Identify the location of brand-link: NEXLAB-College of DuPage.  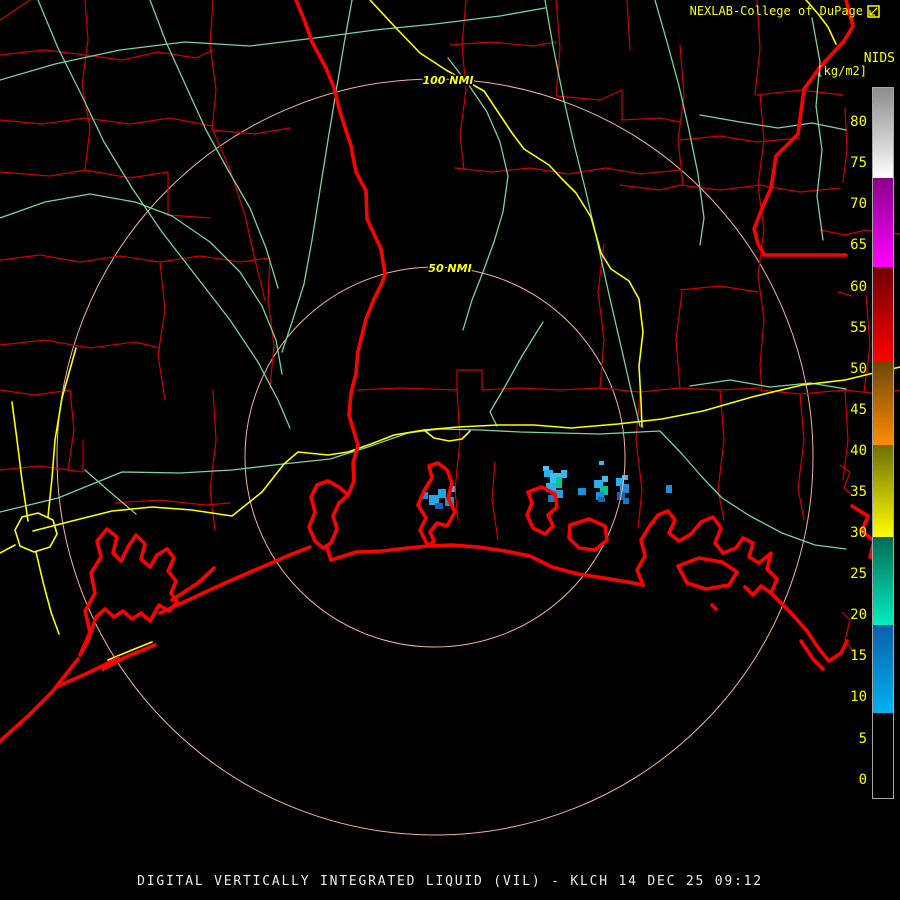
(785, 11).